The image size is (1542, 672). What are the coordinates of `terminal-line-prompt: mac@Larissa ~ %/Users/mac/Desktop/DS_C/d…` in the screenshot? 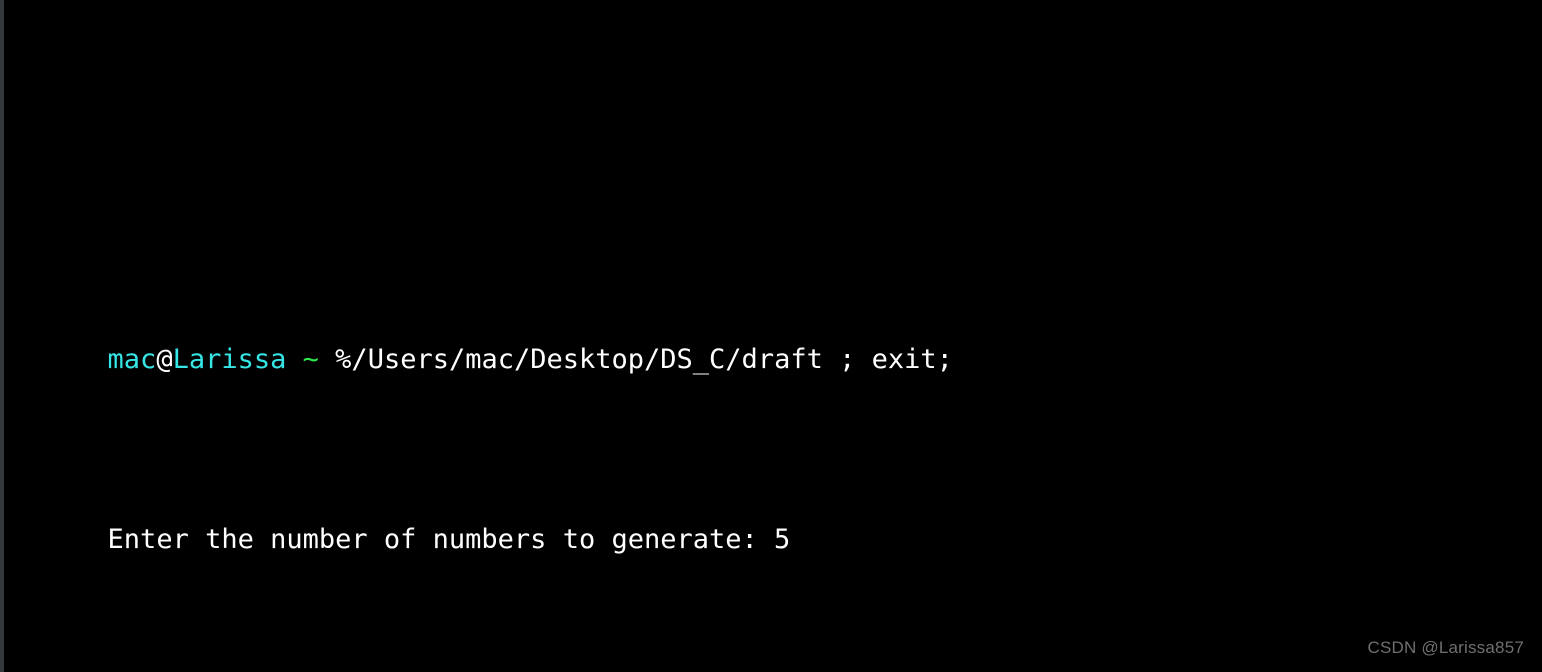 It's located at (776, 340).